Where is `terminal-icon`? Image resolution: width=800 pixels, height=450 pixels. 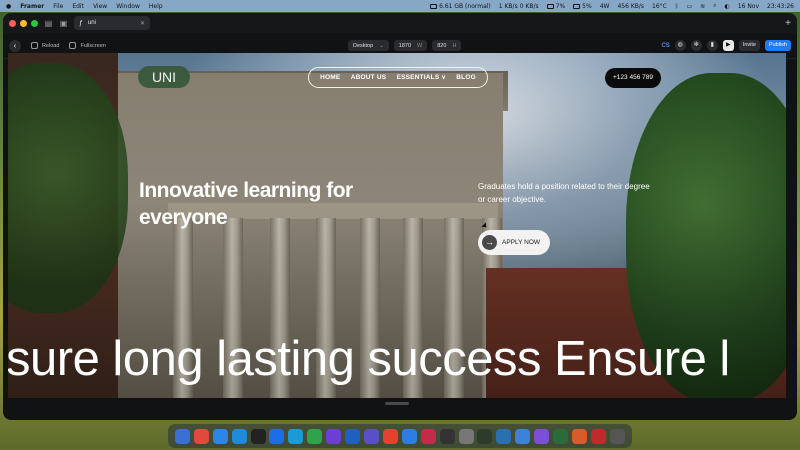
terminal-icon is located at coordinates (258, 436).